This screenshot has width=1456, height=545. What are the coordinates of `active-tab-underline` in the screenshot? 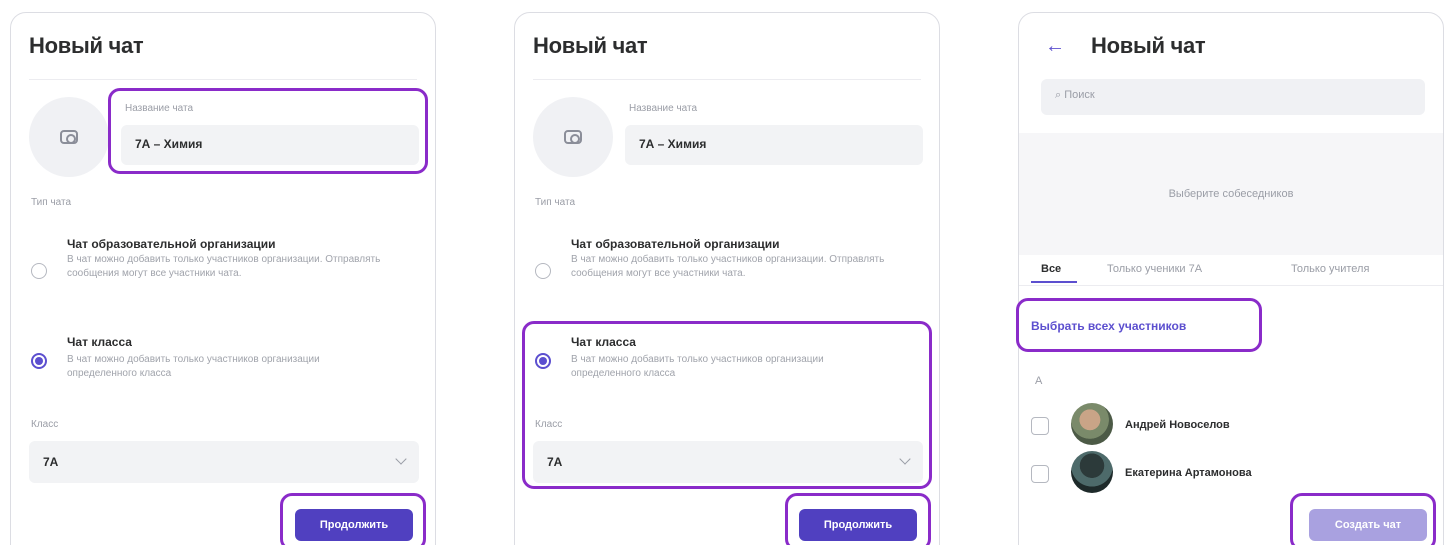 It's located at (1054, 282).